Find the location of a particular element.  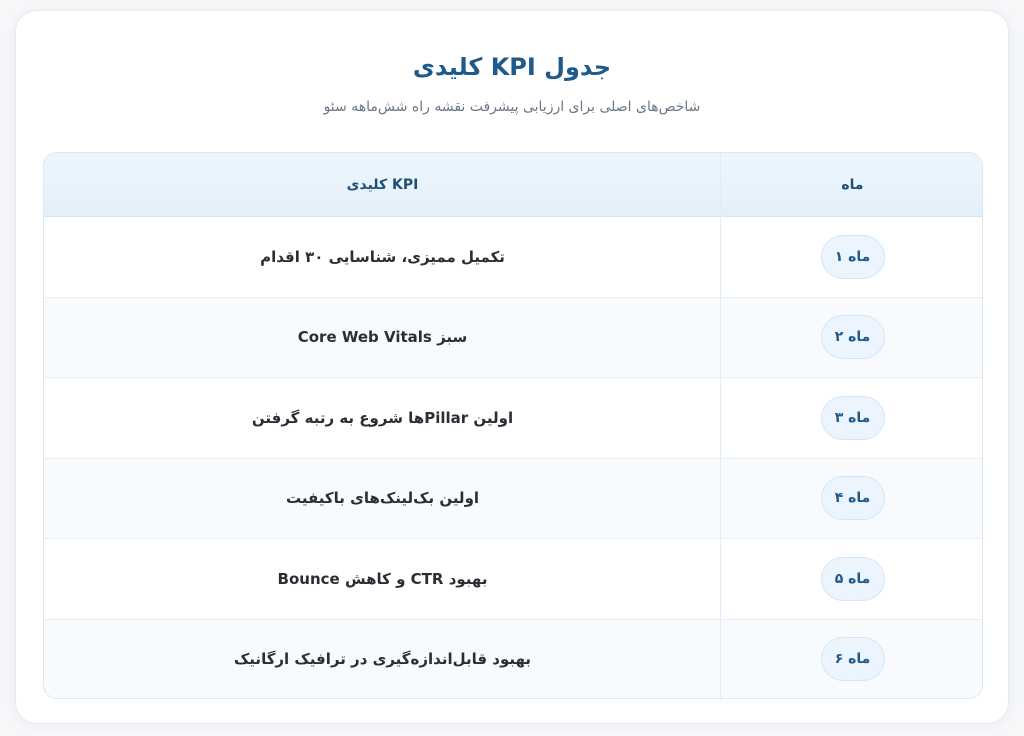

month-cell: ماه ۶ is located at coordinates (851, 659).